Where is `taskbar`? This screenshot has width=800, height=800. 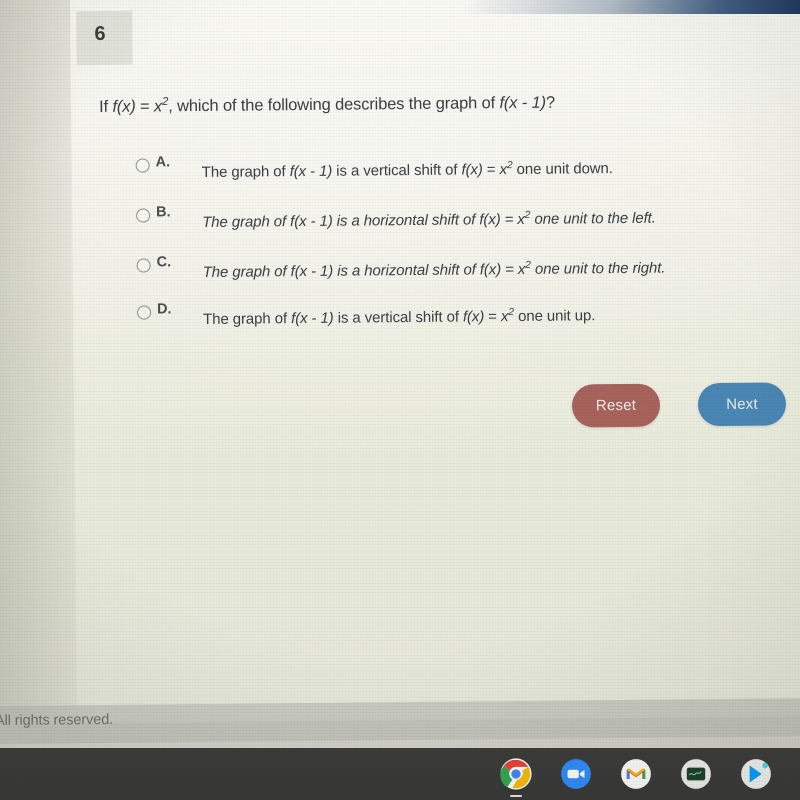 taskbar is located at coordinates (400, 774).